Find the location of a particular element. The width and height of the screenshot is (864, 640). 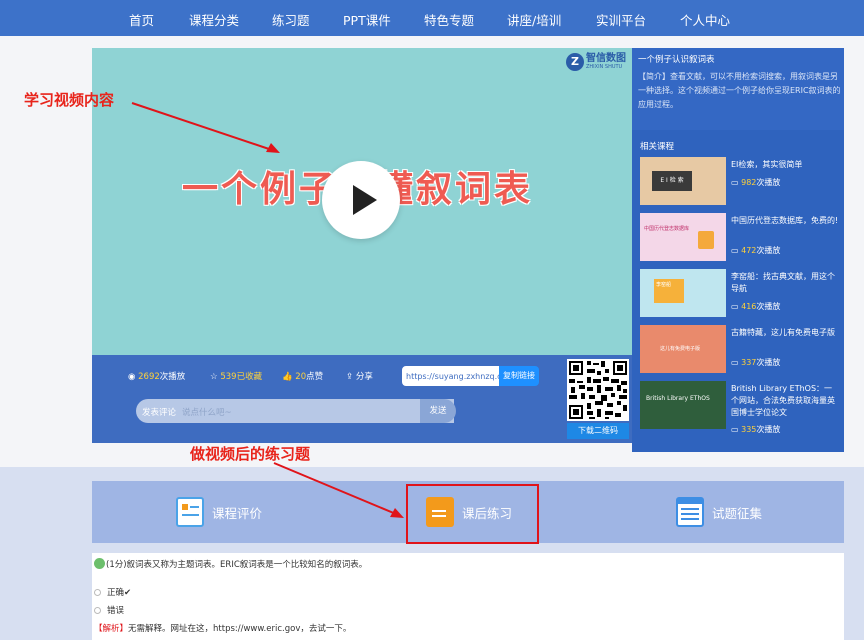

annotation-video-content: 学习视频内容 is located at coordinates (69, 100).